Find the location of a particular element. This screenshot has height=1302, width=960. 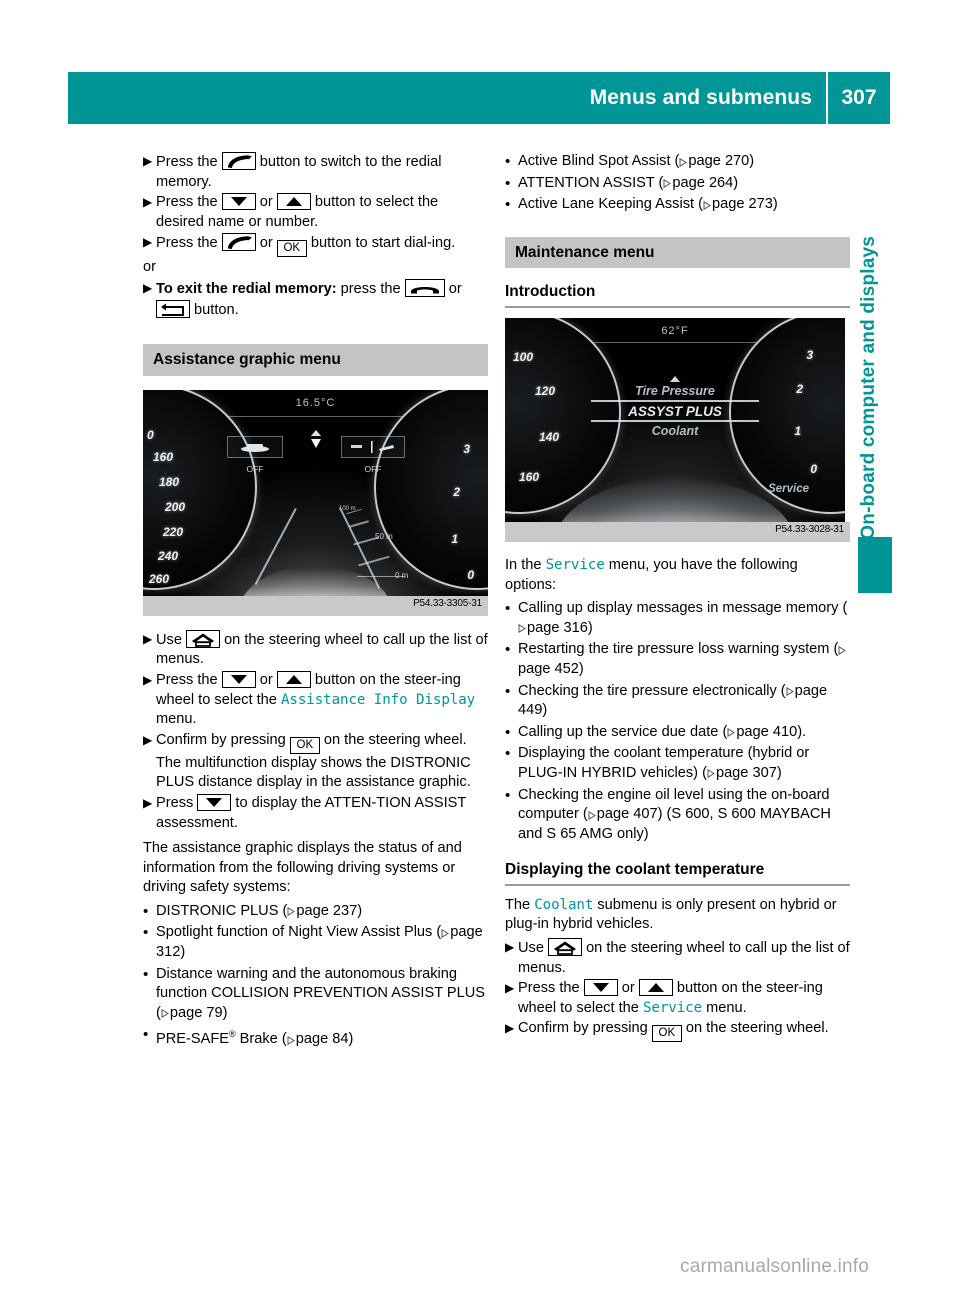

page-header: Menus and submenus 307 is located at coordinates (479, 98).